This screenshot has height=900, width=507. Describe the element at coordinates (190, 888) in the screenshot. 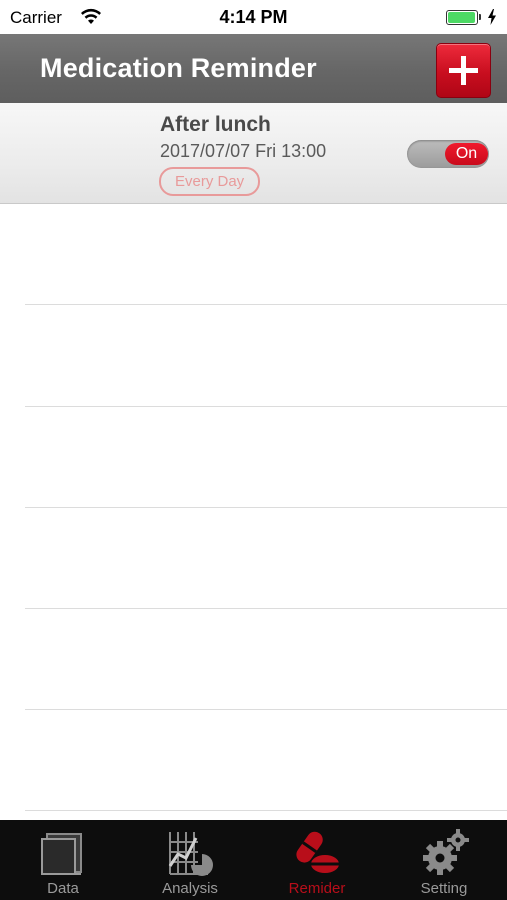

I see `tab-analysis-label: Analysis` at that location.